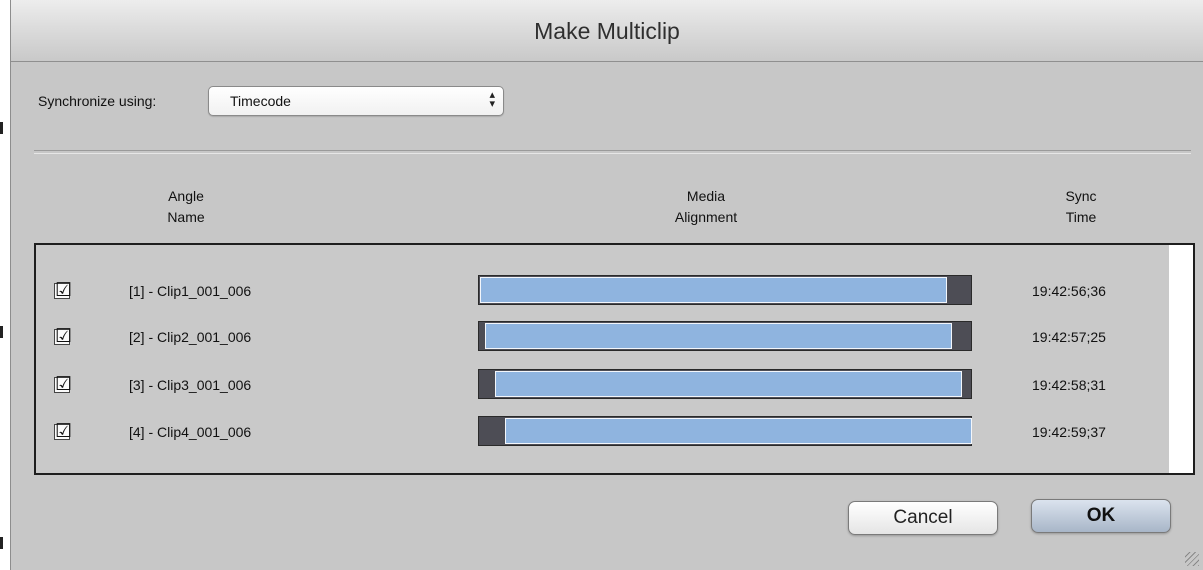  What do you see at coordinates (190, 291) in the screenshot?
I see `angle-name: [1] - Clip1_001_006` at bounding box center [190, 291].